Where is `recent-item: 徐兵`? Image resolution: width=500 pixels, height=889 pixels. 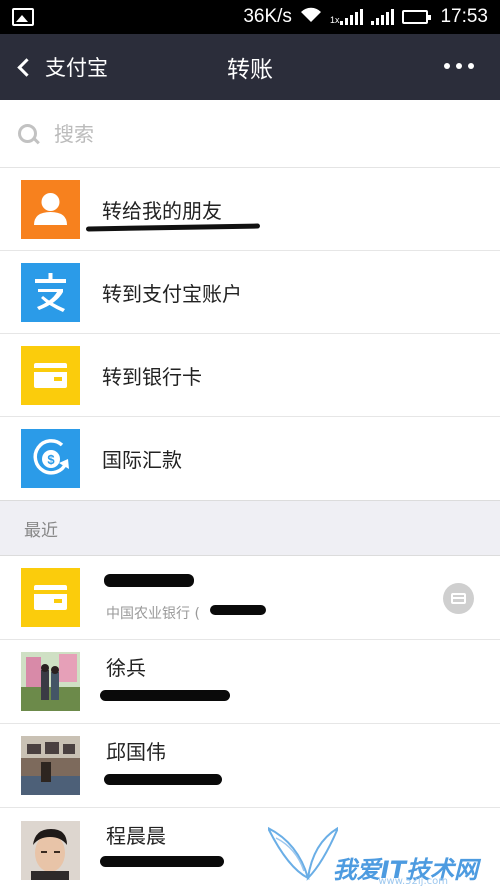 recent-item: 徐兵 is located at coordinates (250, 682).